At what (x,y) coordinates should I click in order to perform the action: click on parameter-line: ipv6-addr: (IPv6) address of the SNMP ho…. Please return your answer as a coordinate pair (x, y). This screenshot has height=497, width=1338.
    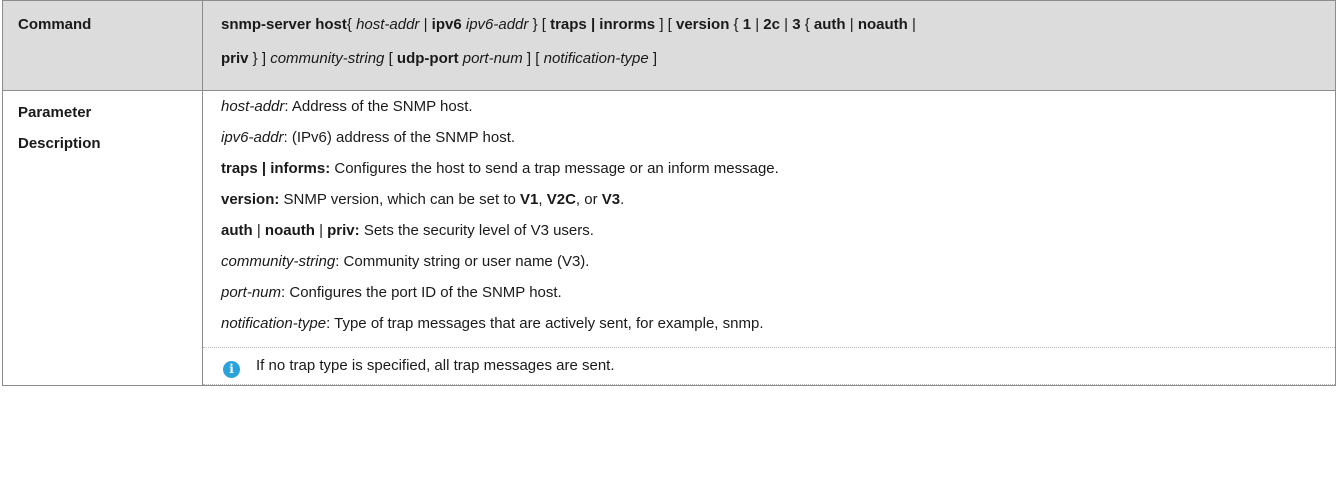
    Looking at the image, I should click on (774, 137).